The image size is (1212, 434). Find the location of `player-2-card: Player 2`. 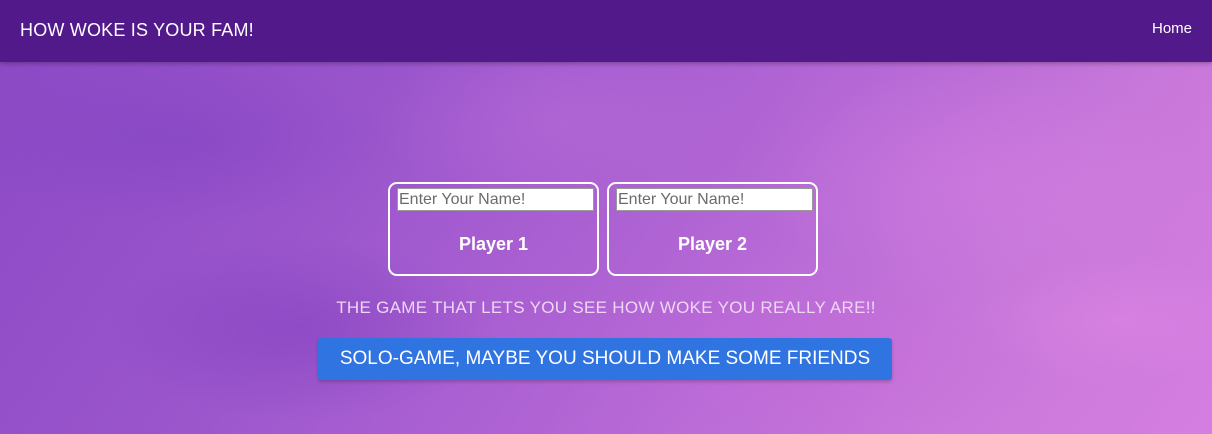

player-2-card: Player 2 is located at coordinates (712, 229).